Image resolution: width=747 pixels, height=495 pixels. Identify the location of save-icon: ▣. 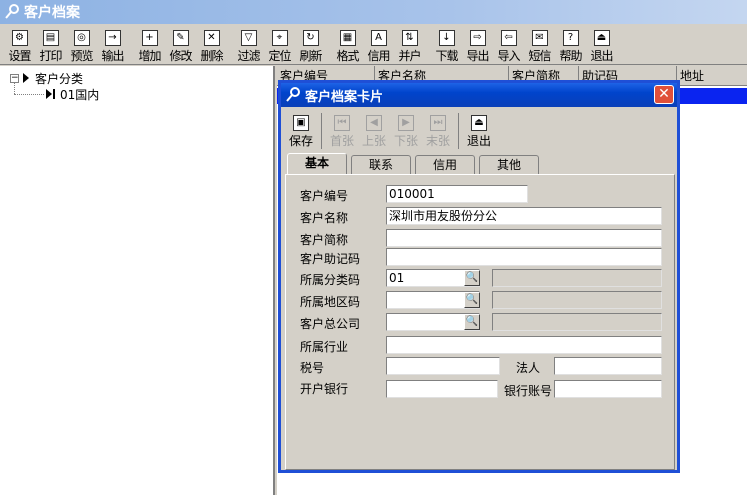
(301, 123).